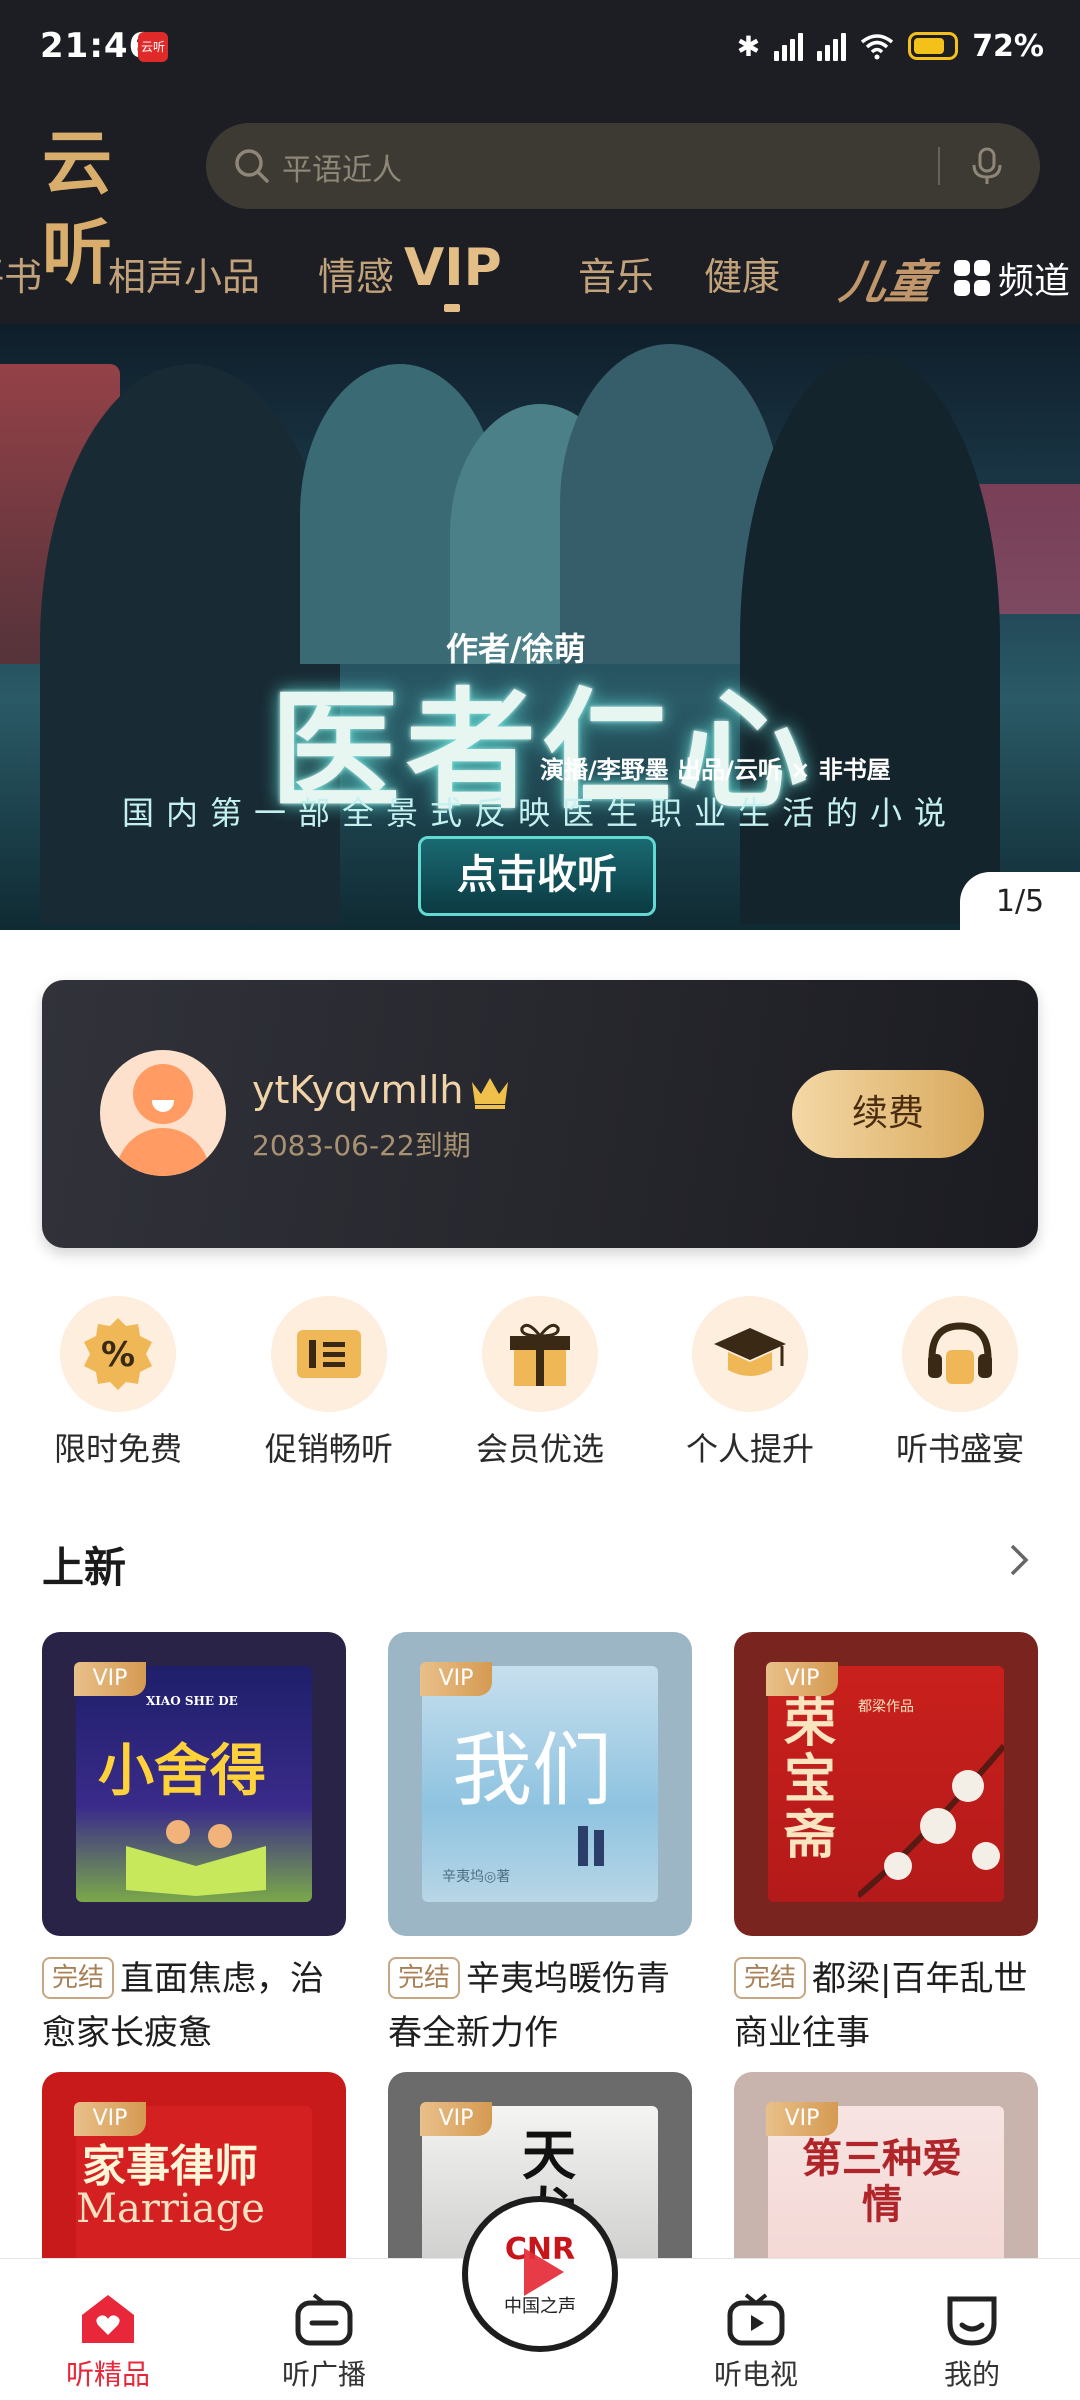  I want to click on renew-button: 续费, so click(888, 1114).